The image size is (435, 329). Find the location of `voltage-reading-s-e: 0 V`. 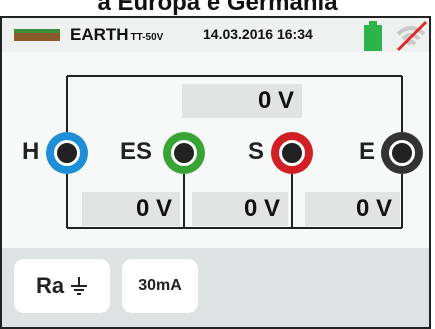

voltage-reading-s-e: 0 V is located at coordinates (352, 209).